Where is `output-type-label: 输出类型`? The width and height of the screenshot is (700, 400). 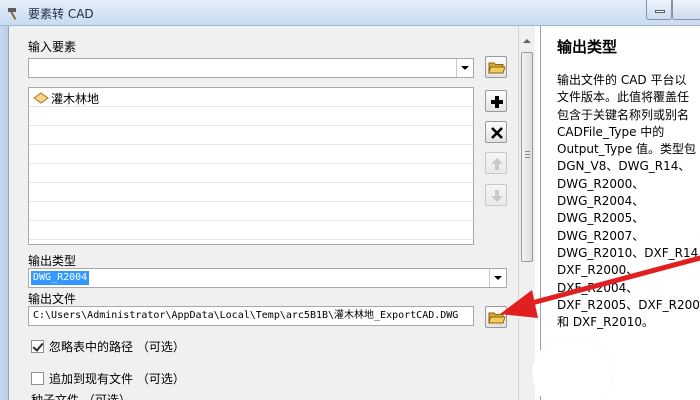 output-type-label: 输出类型 is located at coordinates (52, 261).